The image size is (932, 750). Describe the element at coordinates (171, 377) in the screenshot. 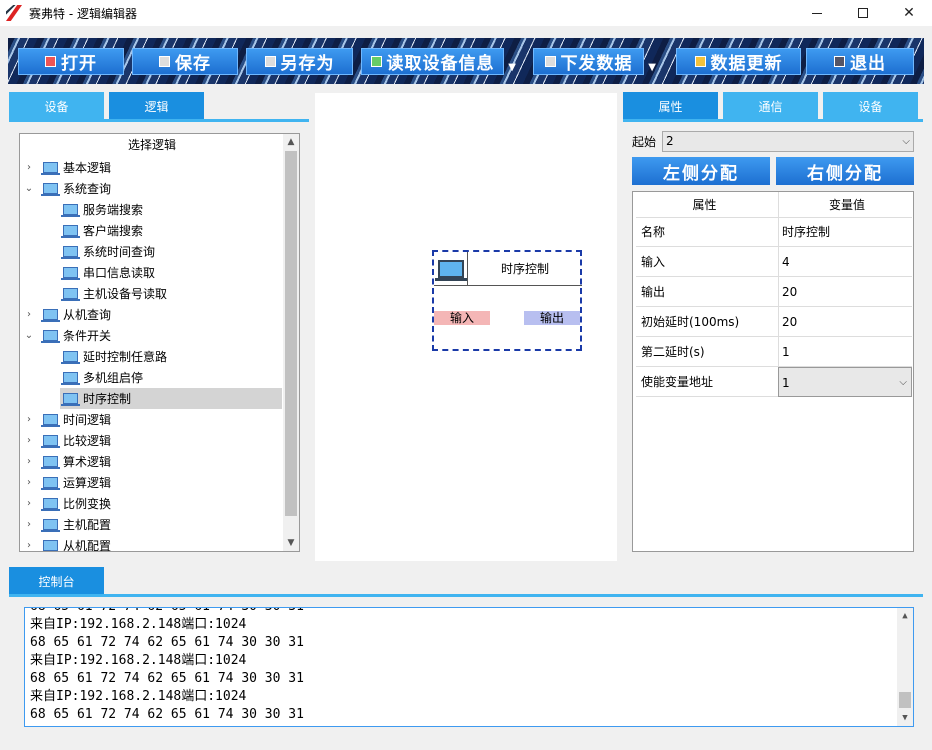

I see `tree-item: 多机组启停` at that location.